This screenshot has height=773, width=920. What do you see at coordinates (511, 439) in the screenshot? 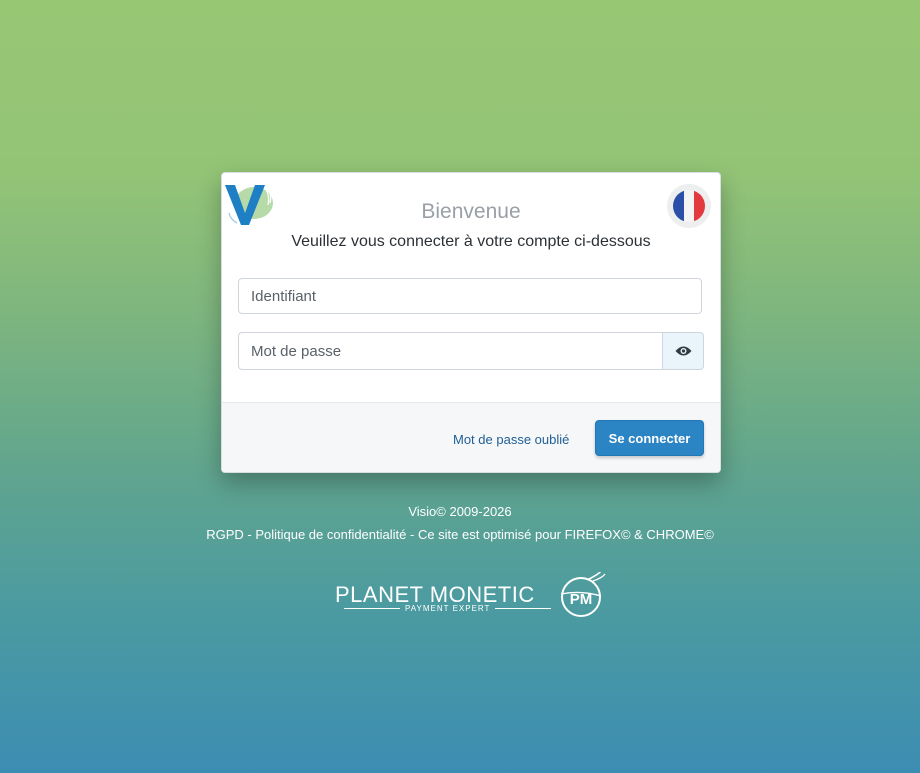
I see `forgot-password-link: Mot de passe oublié` at bounding box center [511, 439].